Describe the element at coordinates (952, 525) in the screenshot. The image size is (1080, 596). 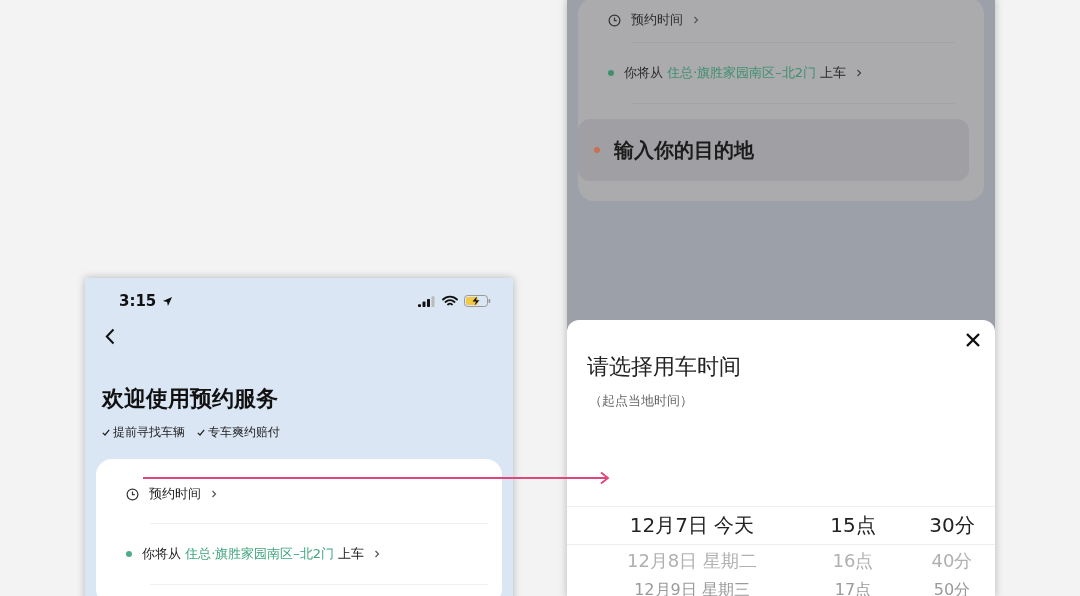
I see `picker-option: 30分` at that location.